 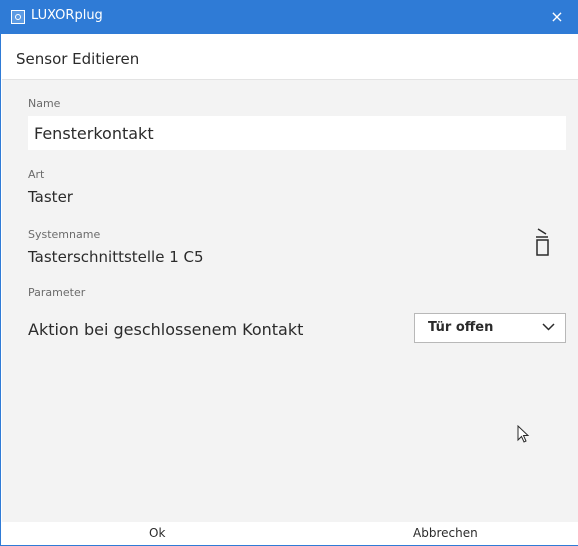 What do you see at coordinates (548, 327) in the screenshot?
I see `chevron-down-icon` at bounding box center [548, 327].